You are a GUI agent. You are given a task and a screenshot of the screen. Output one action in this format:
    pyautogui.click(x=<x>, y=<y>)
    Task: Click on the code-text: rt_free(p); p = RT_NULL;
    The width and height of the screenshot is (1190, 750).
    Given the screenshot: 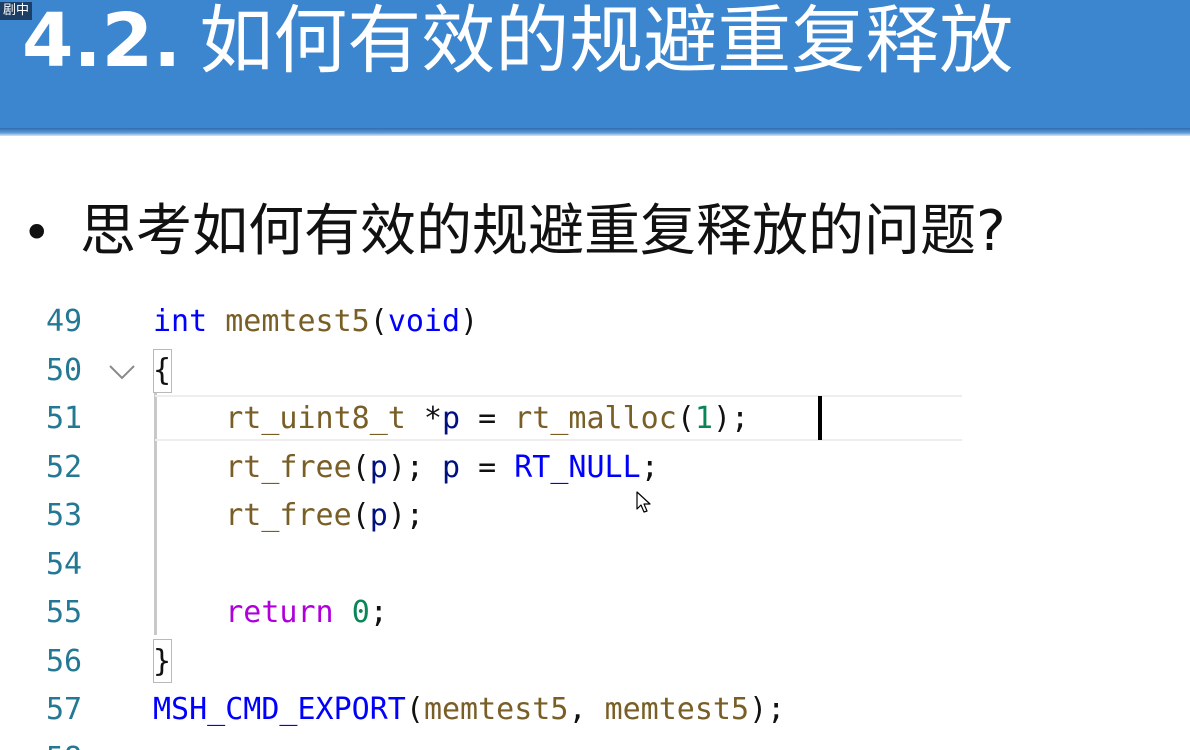 What is the action you would take?
    pyautogui.click(x=406, y=468)
    